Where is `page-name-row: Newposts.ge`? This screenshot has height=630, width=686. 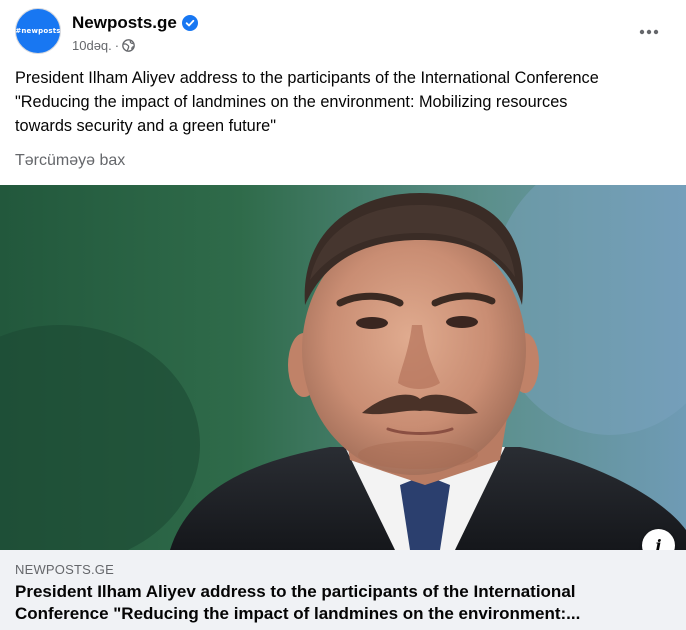
page-name-row: Newposts.ge is located at coordinates (135, 23).